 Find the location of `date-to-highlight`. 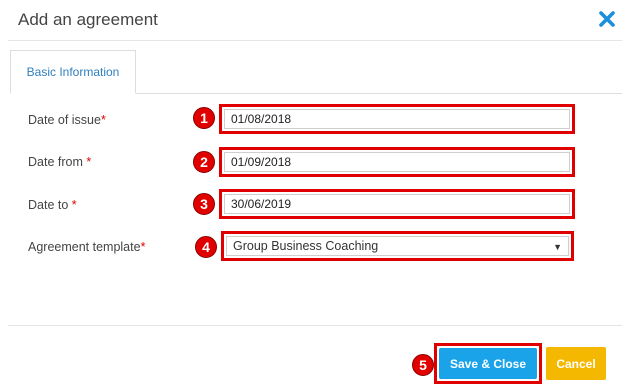

date-to-highlight is located at coordinates (397, 204).